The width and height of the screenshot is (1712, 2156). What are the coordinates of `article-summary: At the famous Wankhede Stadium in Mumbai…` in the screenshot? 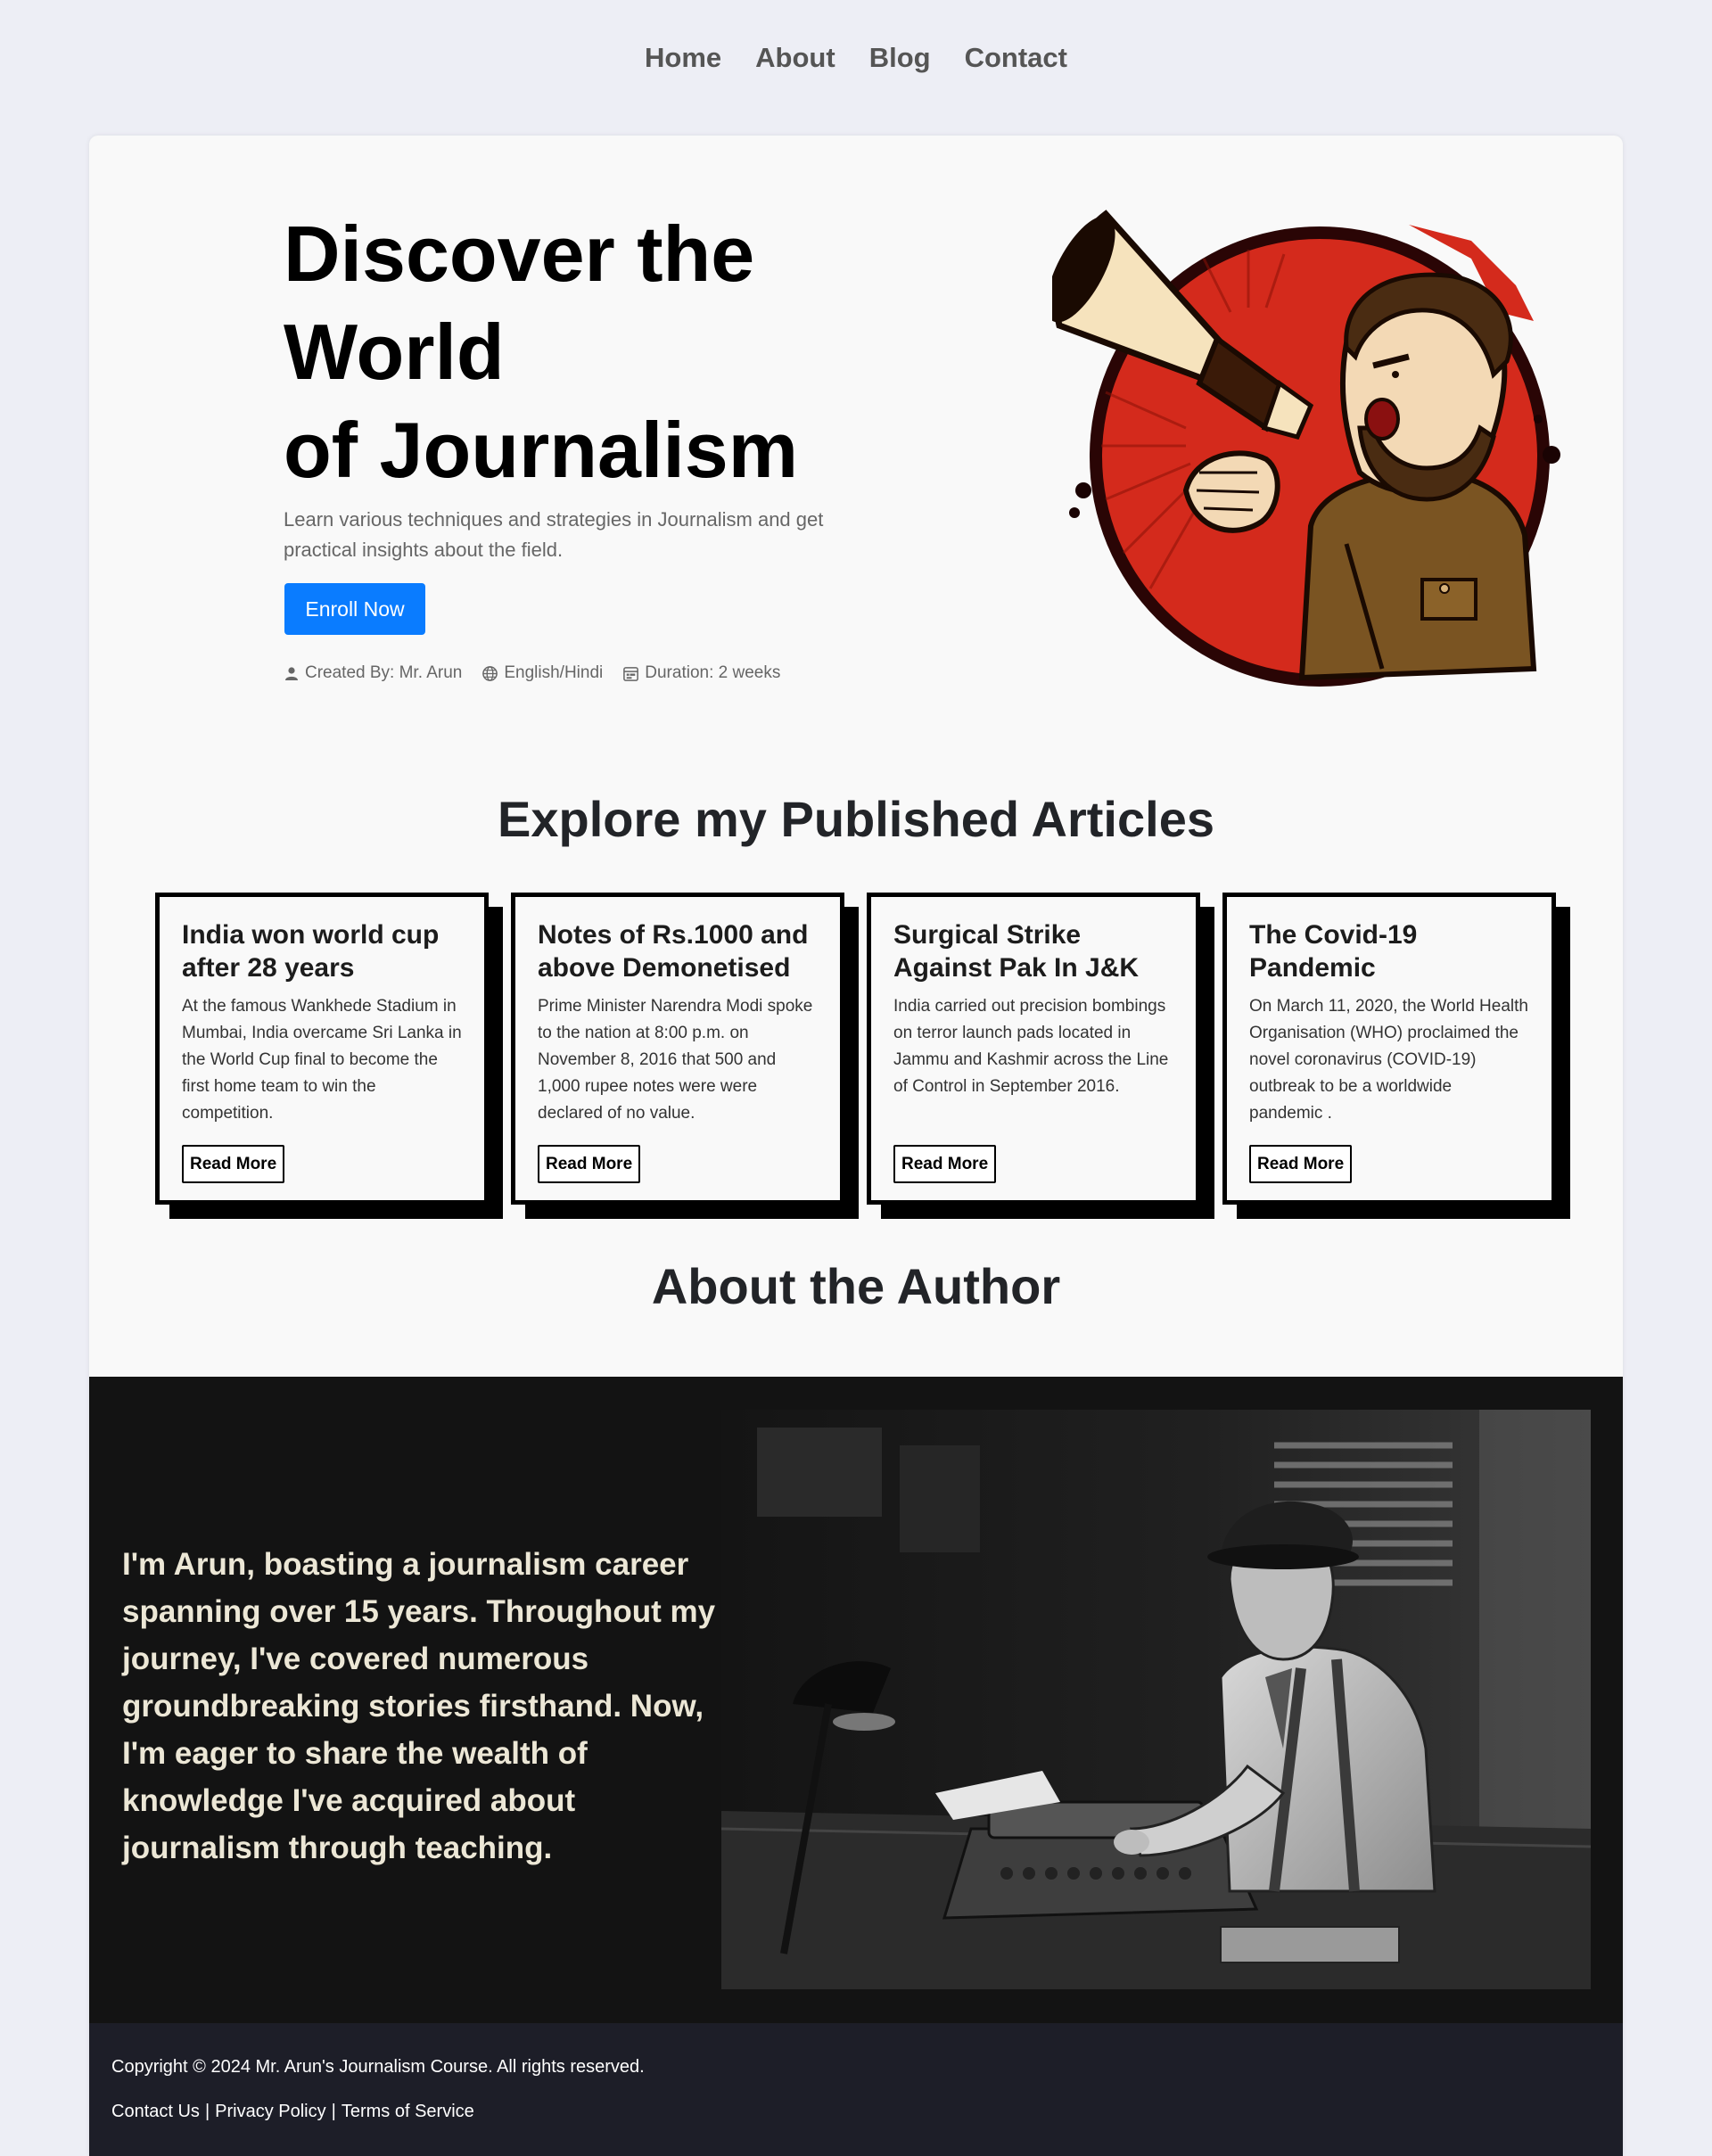 It's located at (322, 1060).